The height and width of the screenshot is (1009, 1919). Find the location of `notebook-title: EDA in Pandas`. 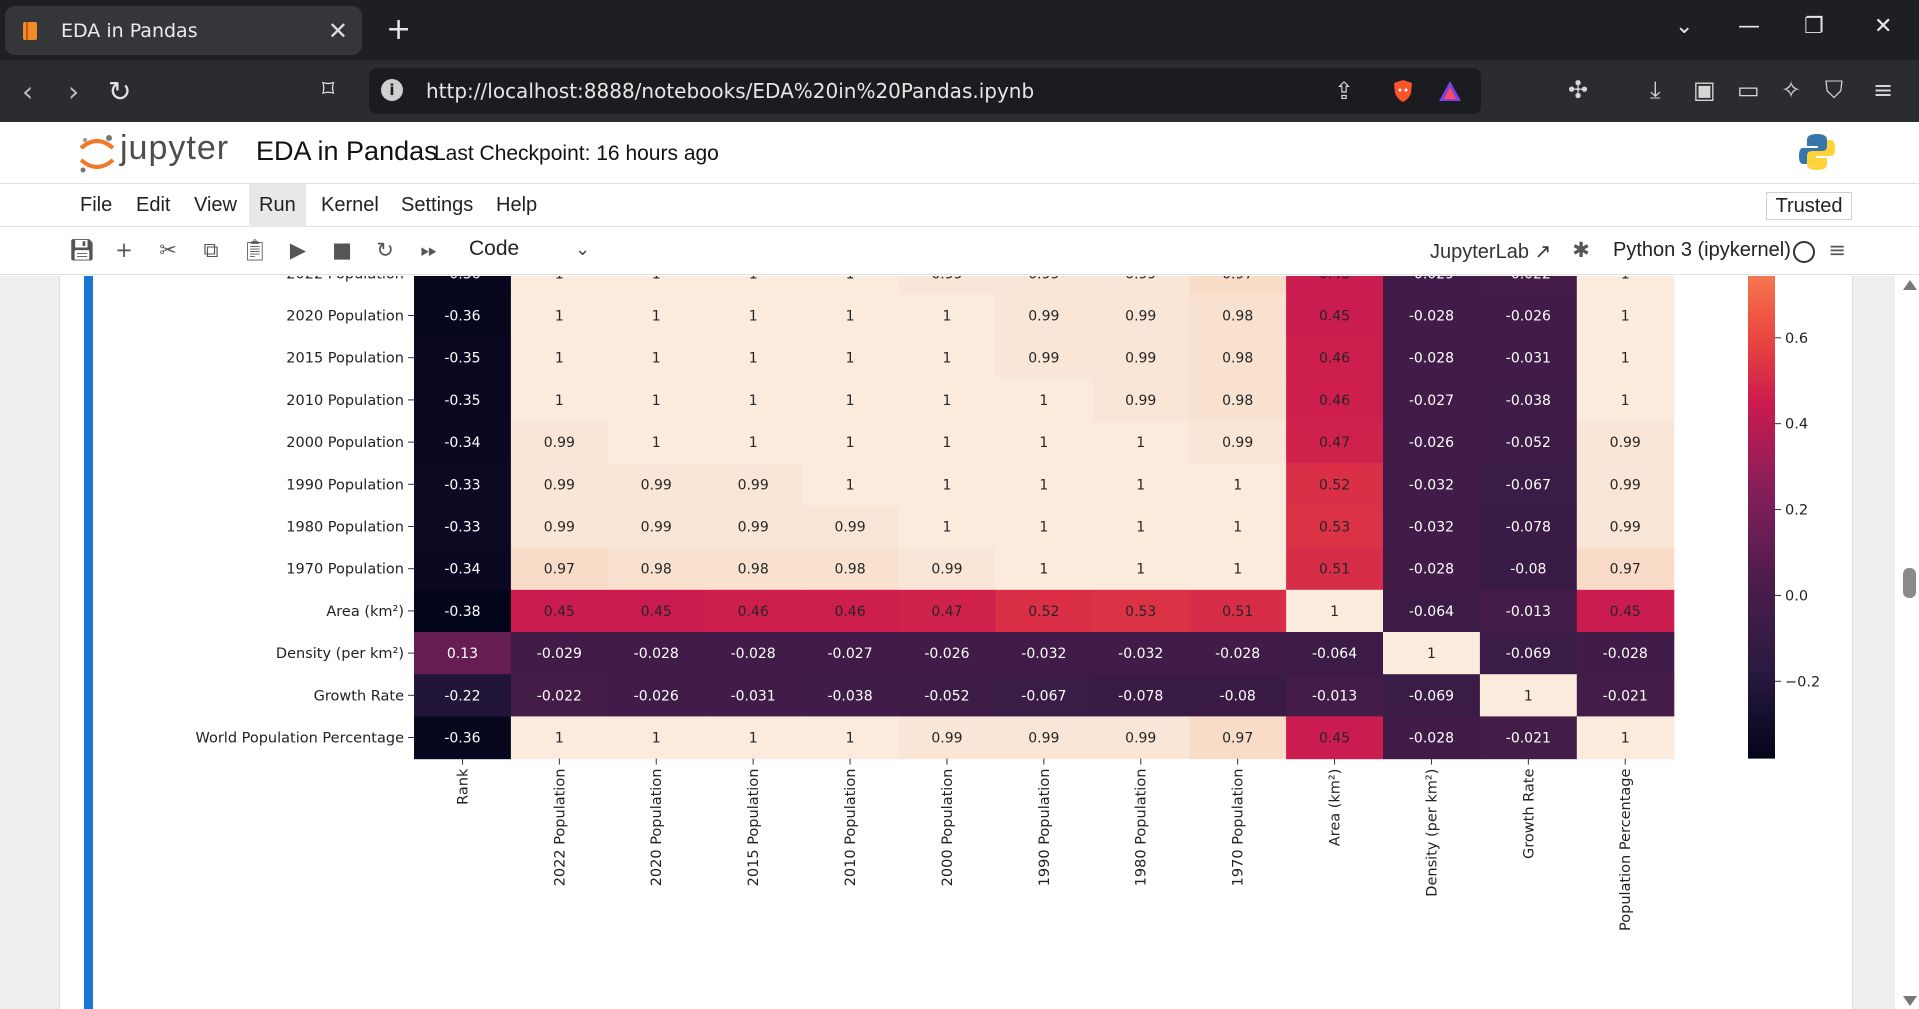

notebook-title: EDA in Pandas is located at coordinates (347, 151).